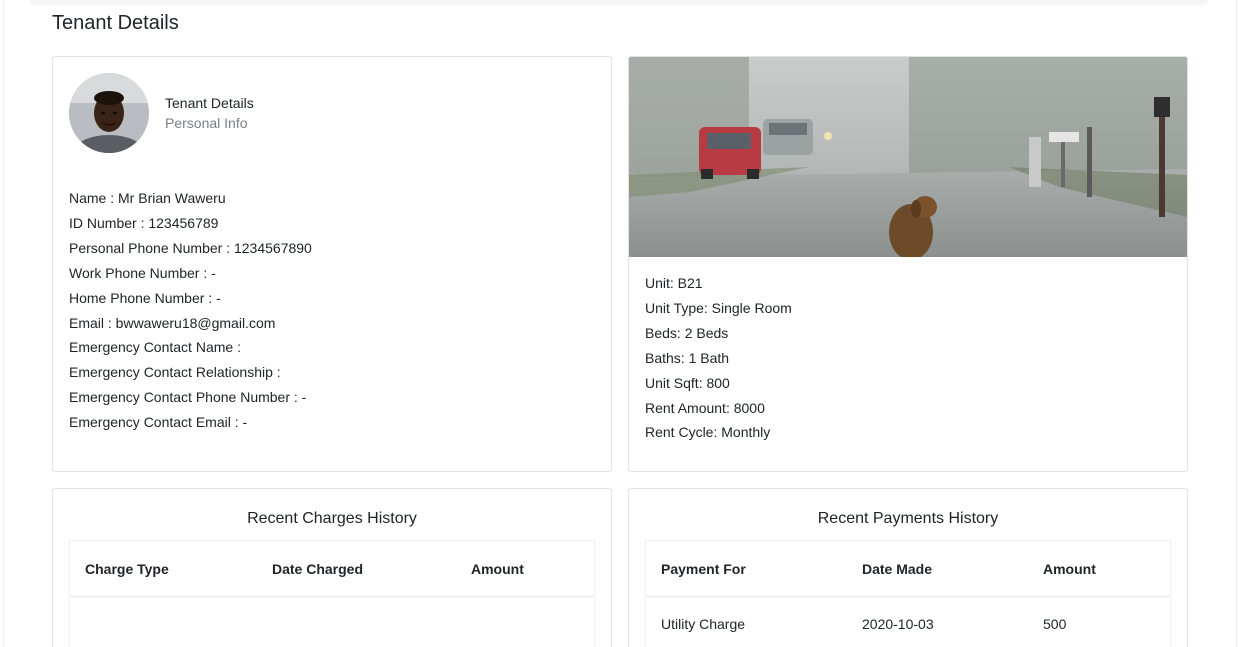 This screenshot has width=1239, height=647. I want to click on unit-number: Unit: B21, so click(674, 283).